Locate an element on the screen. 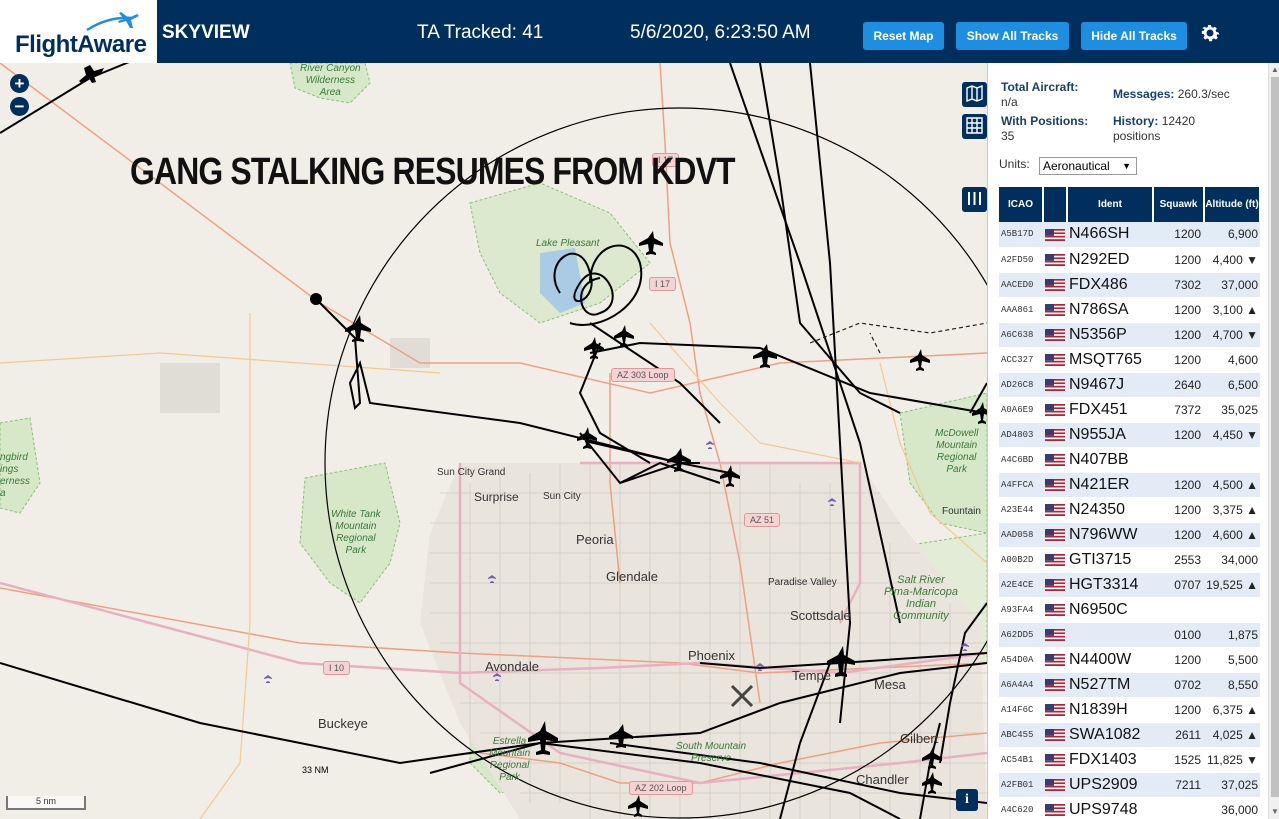  ident-cell: N5356P is located at coordinates (1110, 335).